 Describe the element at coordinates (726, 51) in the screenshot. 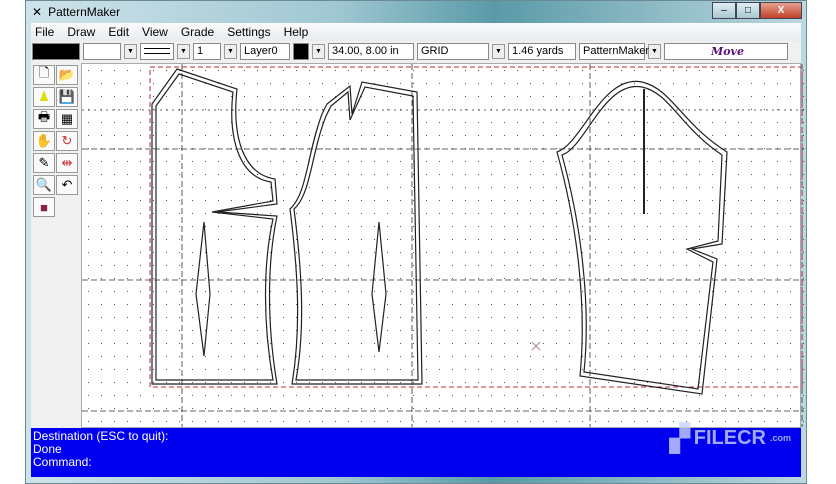

I see `mode-indicator: Move` at that location.